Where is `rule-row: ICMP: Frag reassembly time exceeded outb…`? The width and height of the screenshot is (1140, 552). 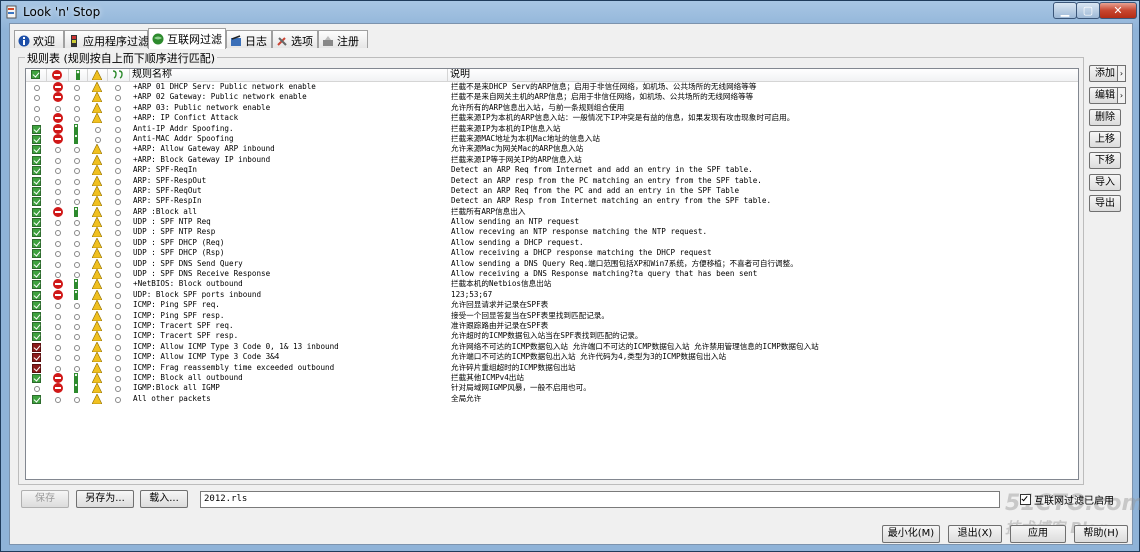 rule-row: ICMP: Frag reassembly time exceeded outb… is located at coordinates (552, 367).